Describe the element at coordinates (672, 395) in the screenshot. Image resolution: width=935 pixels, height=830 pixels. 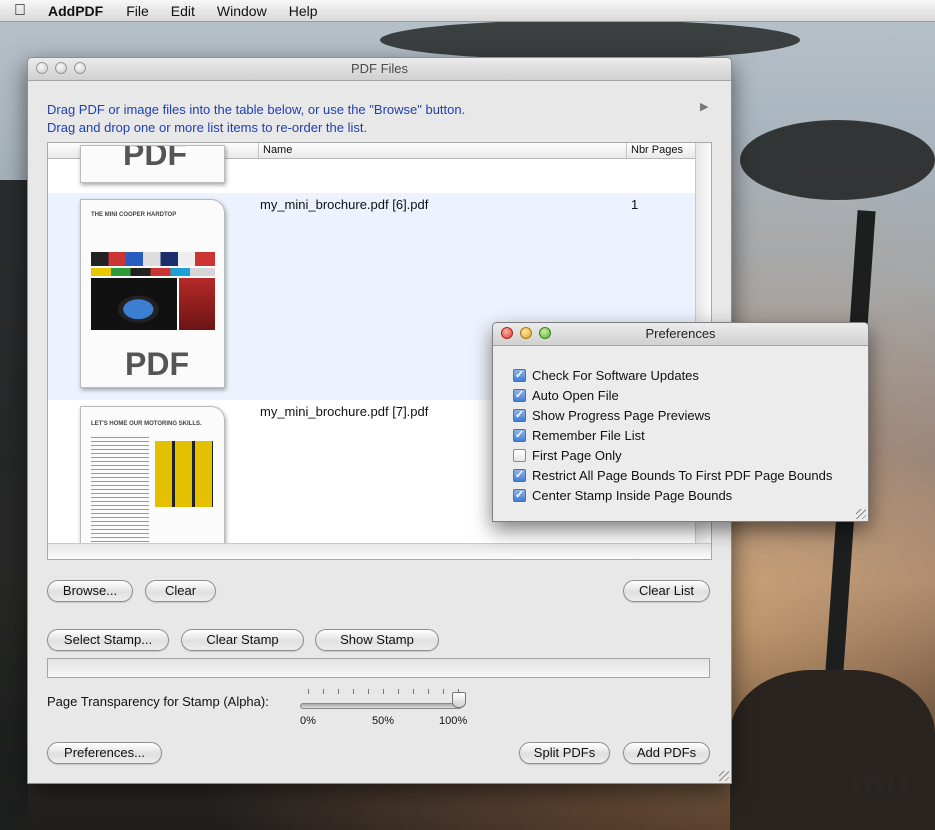
I see `preference-option: ✓ Auto Open File` at that location.